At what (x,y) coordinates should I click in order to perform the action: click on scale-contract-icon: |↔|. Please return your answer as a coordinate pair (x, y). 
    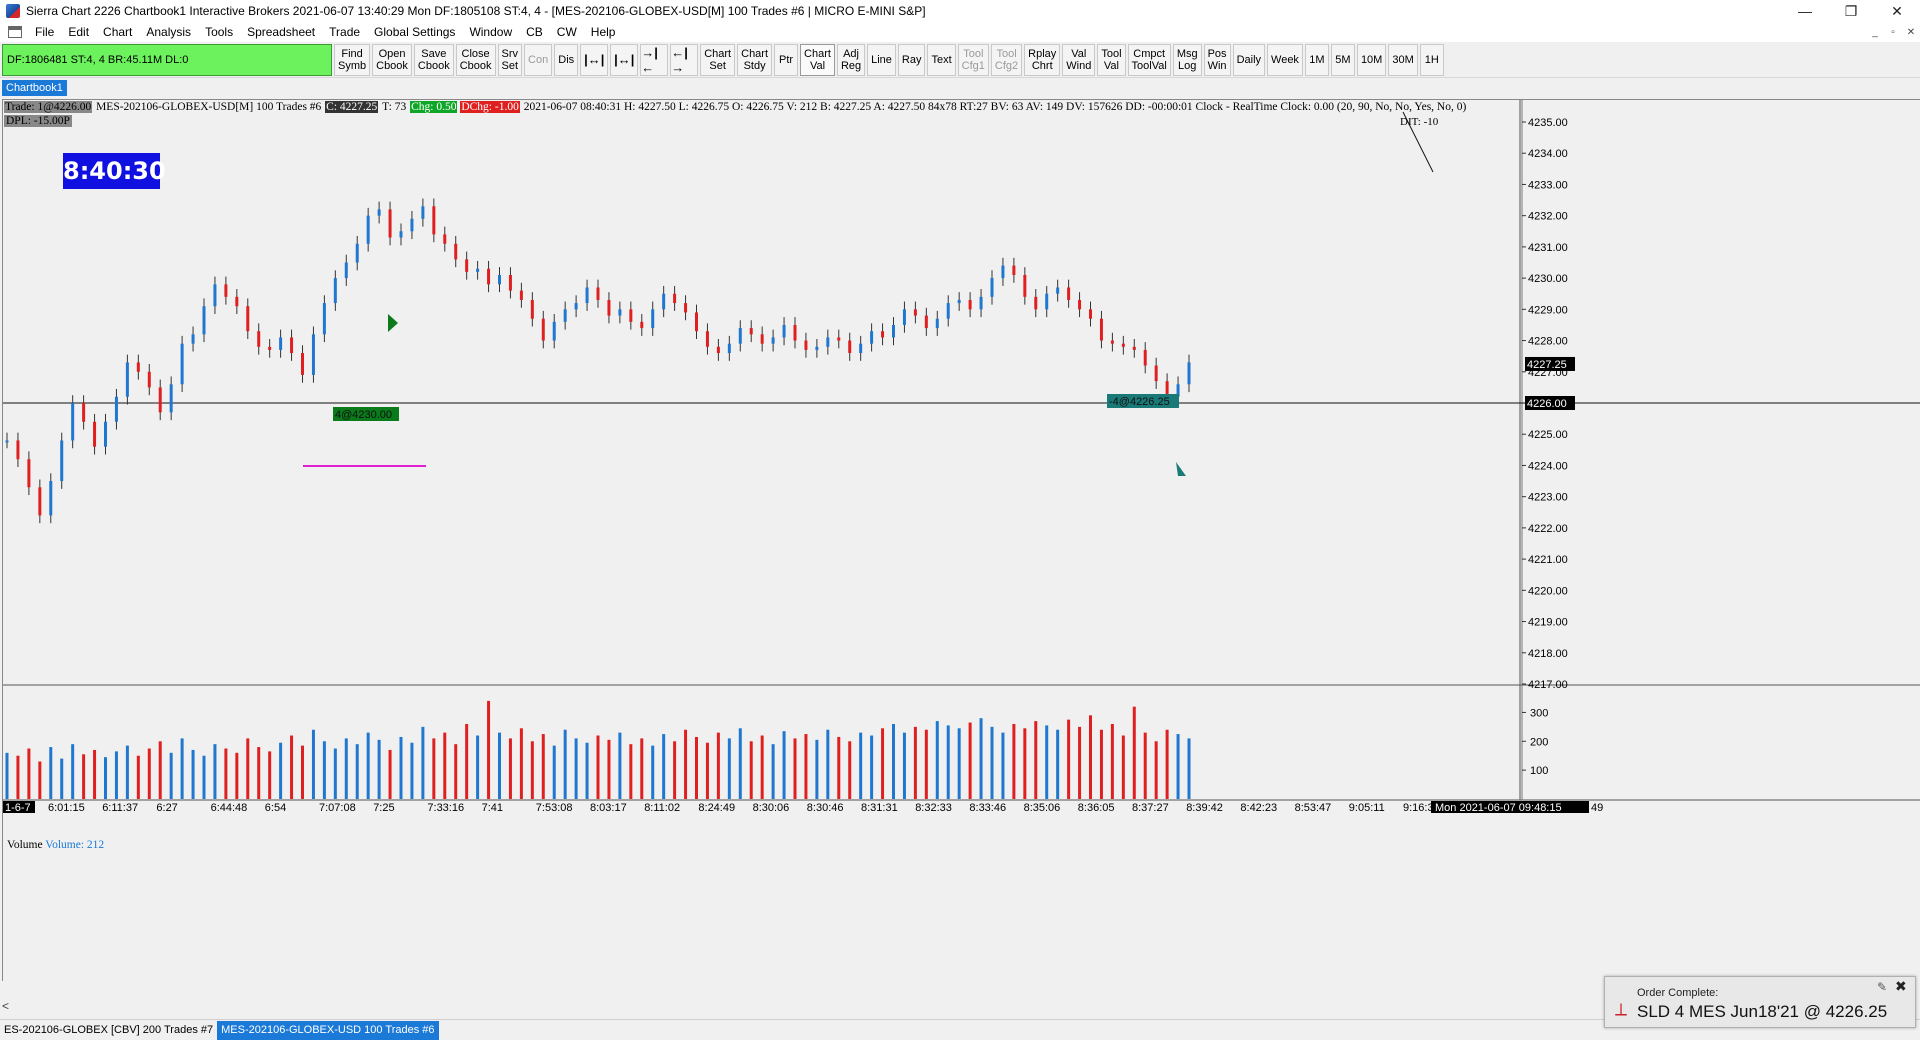
    Looking at the image, I should click on (624, 59).